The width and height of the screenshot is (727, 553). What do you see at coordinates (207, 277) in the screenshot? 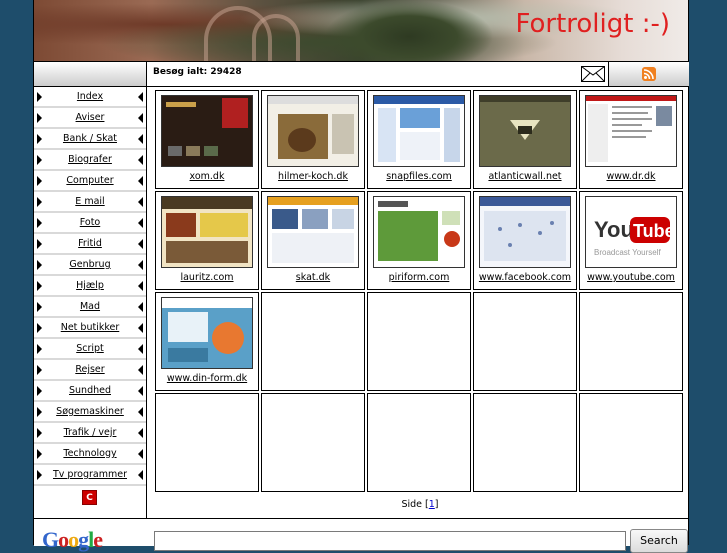
I see `site-link: lauritz.com` at bounding box center [207, 277].